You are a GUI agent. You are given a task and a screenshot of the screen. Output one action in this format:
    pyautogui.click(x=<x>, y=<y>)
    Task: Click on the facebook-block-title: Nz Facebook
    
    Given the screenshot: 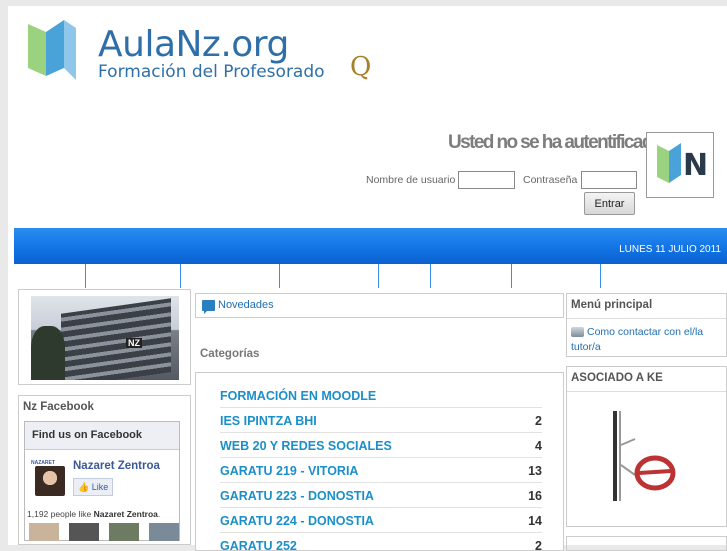 What is the action you would take?
    pyautogui.click(x=58, y=407)
    